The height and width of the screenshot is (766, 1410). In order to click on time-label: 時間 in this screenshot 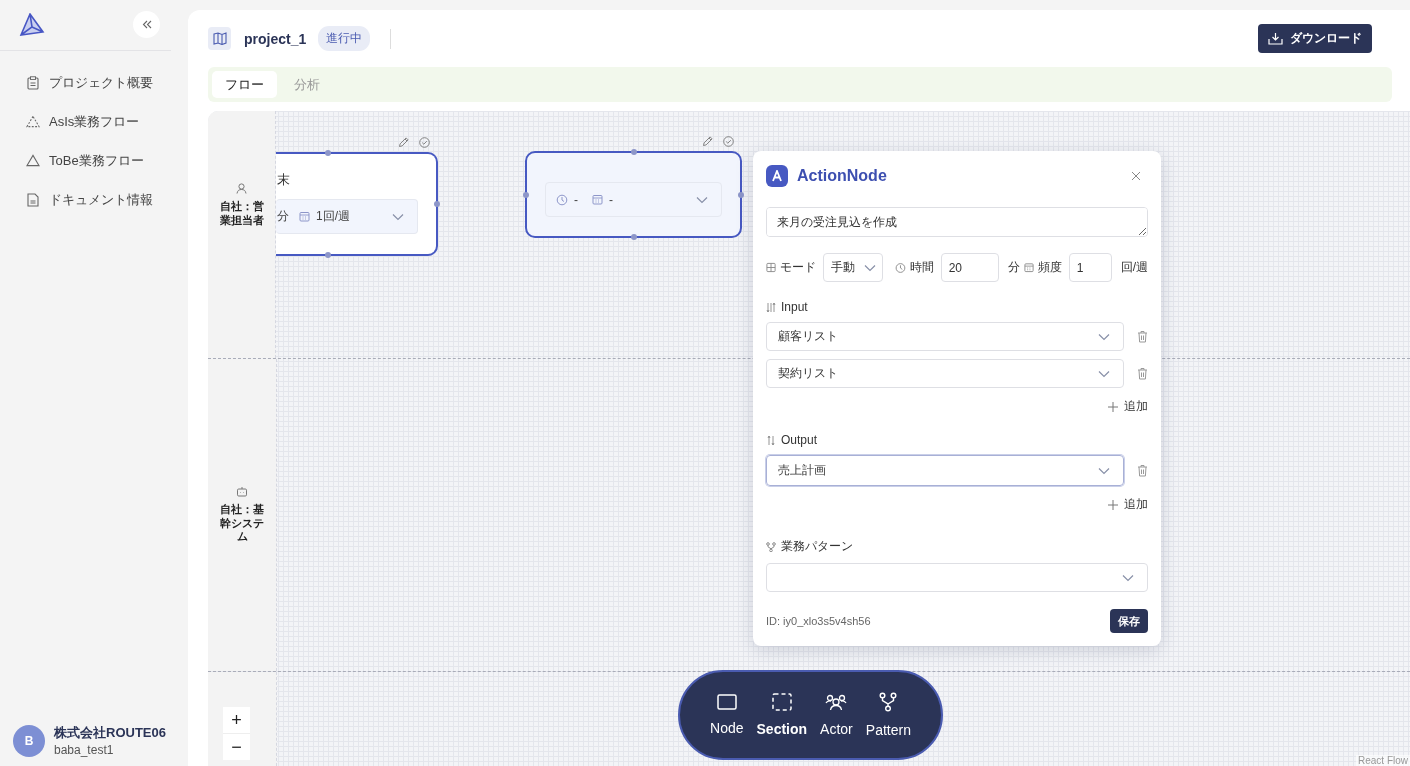, I will do `click(921, 267)`.